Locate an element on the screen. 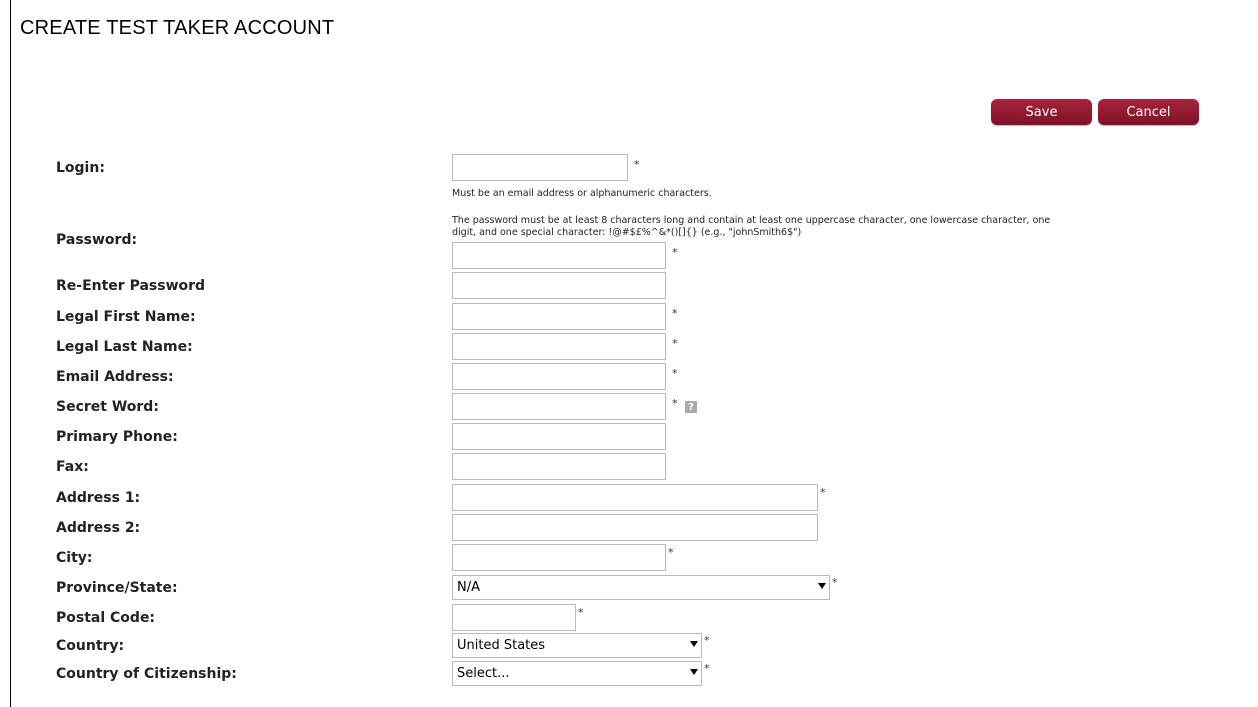 Image resolution: width=1258 pixels, height=707 pixels. address2-label: Address 2: is located at coordinates (98, 528).